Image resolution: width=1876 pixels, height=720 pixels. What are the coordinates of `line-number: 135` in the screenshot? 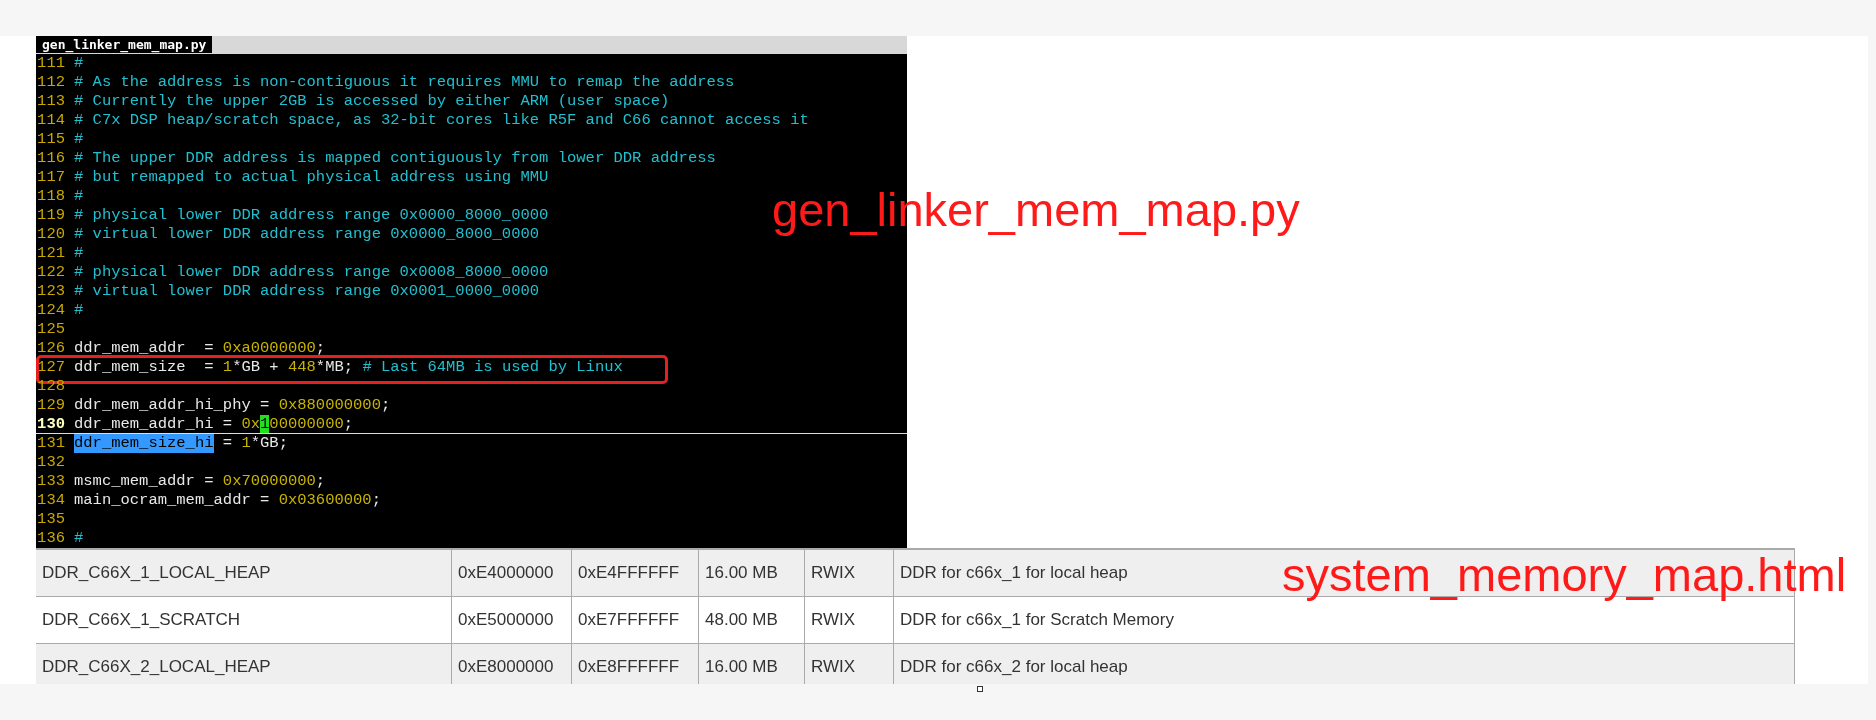 It's located at (51, 519).